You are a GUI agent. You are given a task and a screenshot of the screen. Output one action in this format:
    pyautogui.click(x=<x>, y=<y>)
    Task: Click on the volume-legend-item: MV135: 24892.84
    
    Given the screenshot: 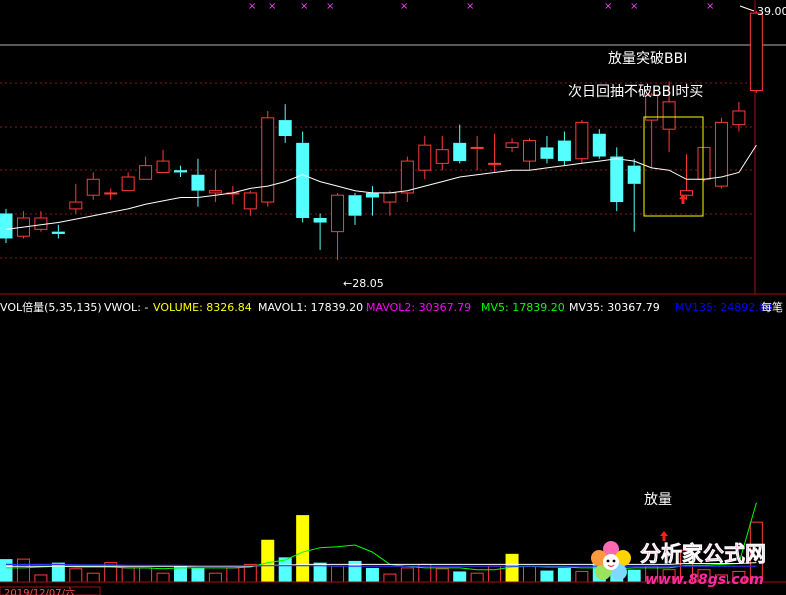 What is the action you would take?
    pyautogui.click(x=724, y=307)
    